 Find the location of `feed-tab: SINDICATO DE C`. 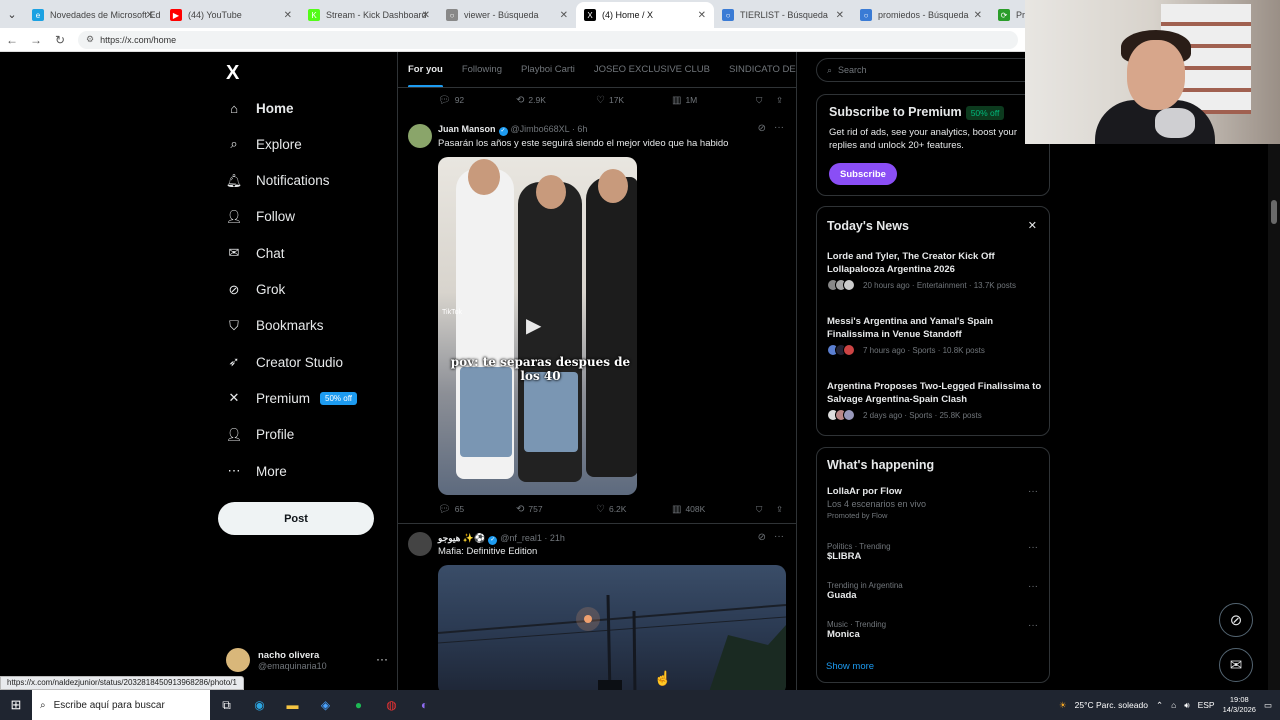

feed-tab: SINDICATO DE C is located at coordinates (762, 69).